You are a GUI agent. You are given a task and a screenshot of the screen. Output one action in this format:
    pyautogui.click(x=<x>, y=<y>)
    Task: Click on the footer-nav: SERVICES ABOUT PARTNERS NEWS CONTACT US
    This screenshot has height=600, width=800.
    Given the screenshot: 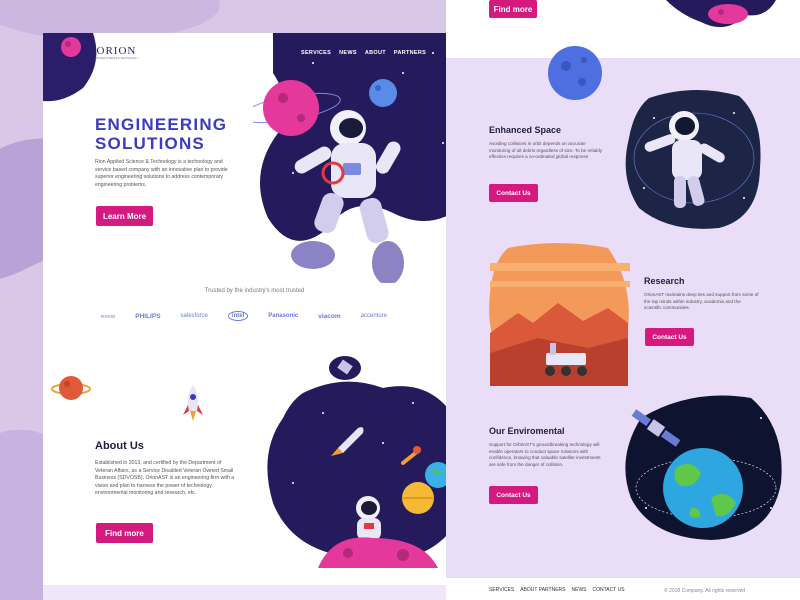 What is the action you would take?
    pyautogui.click(x=557, y=590)
    